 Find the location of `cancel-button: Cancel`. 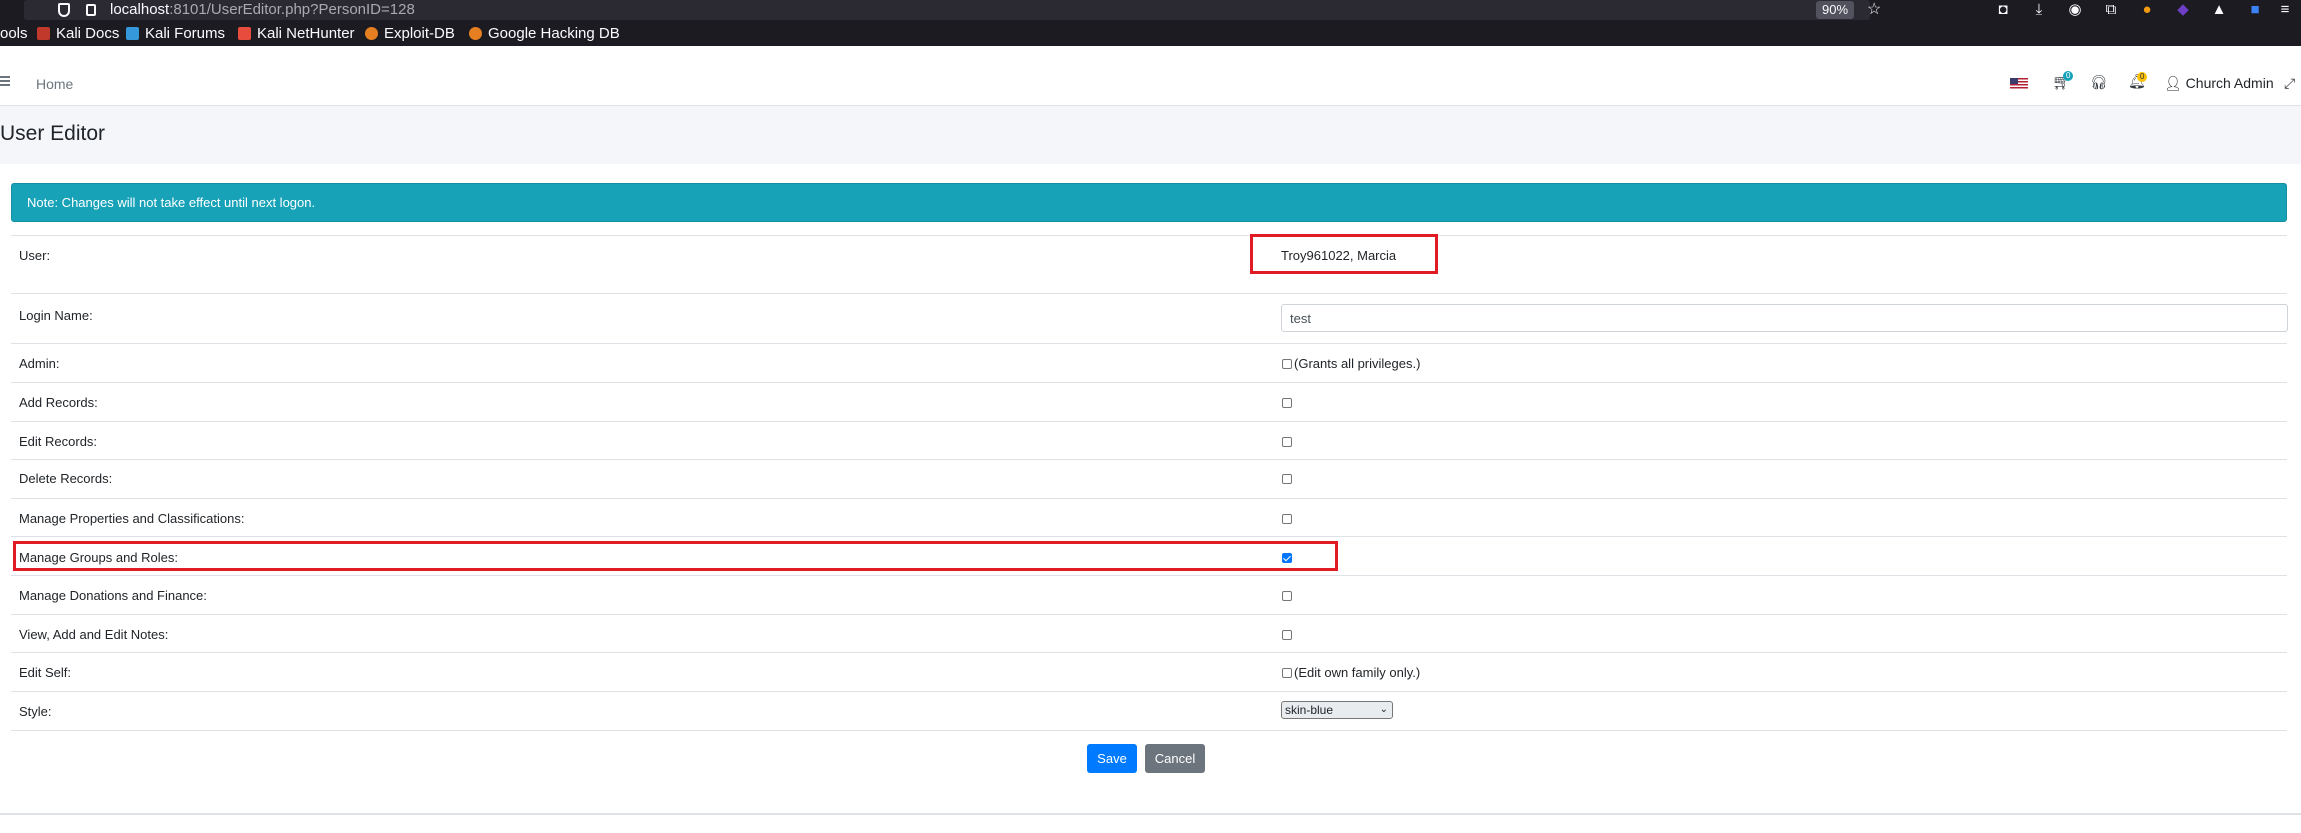

cancel-button: Cancel is located at coordinates (1175, 758).